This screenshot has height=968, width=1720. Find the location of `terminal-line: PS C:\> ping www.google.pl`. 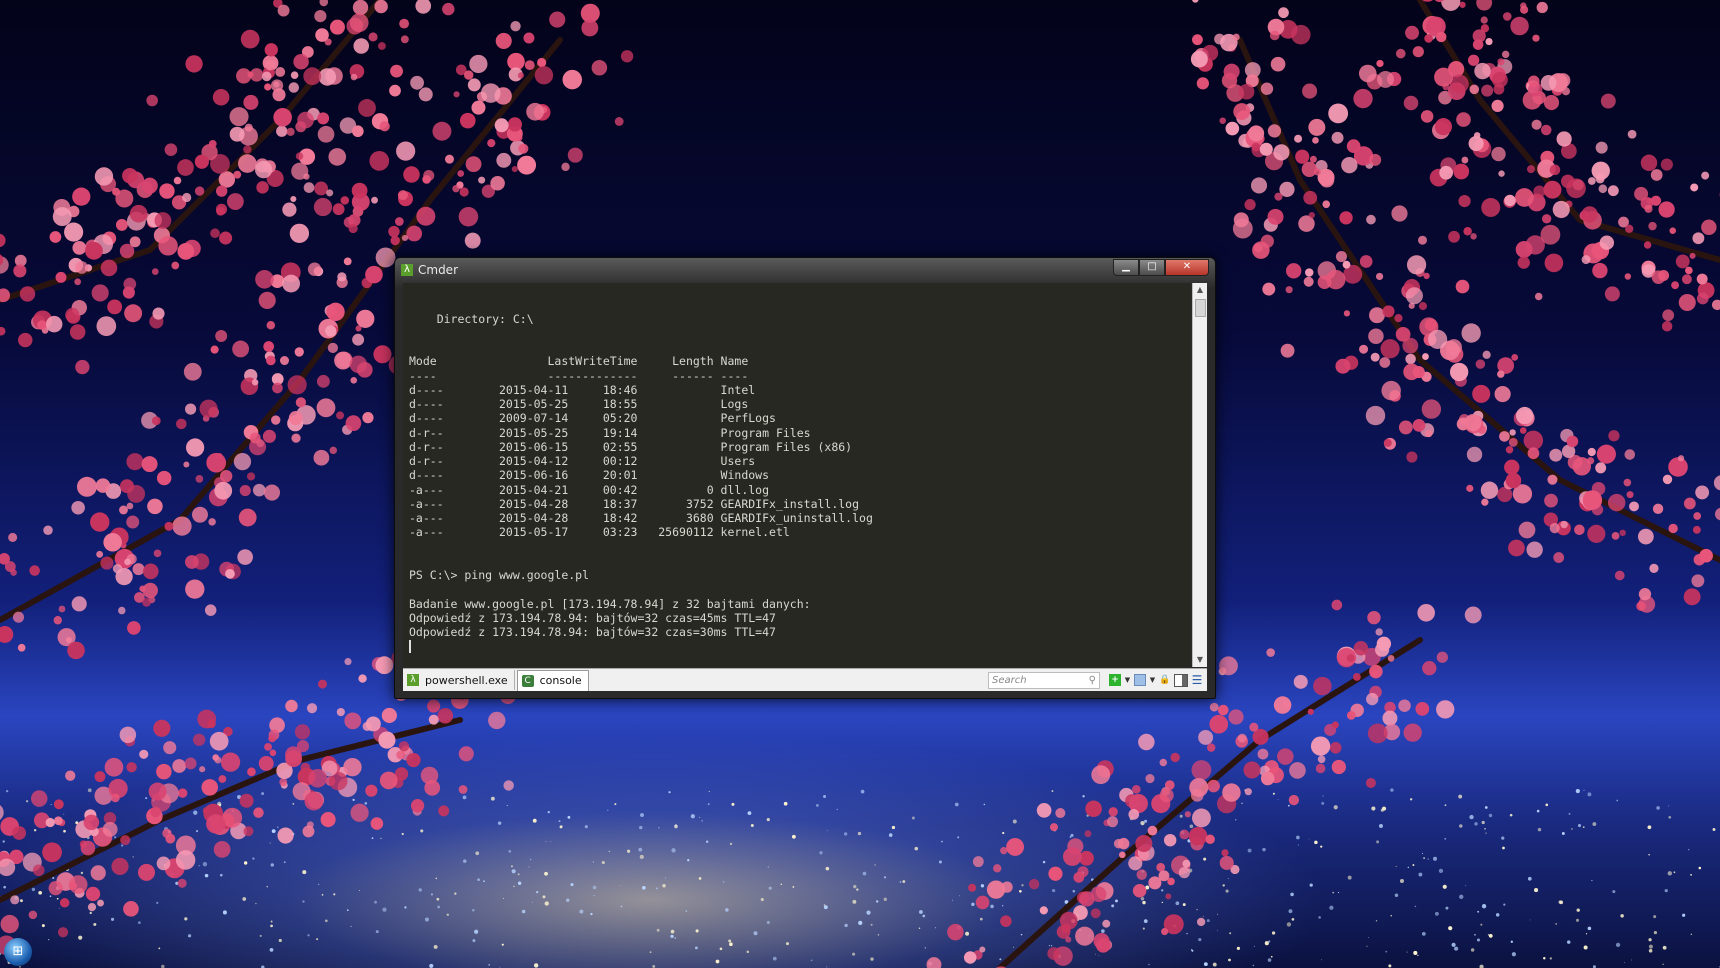

terminal-line: PS C:\> ping www.google.pl is located at coordinates (499, 575).